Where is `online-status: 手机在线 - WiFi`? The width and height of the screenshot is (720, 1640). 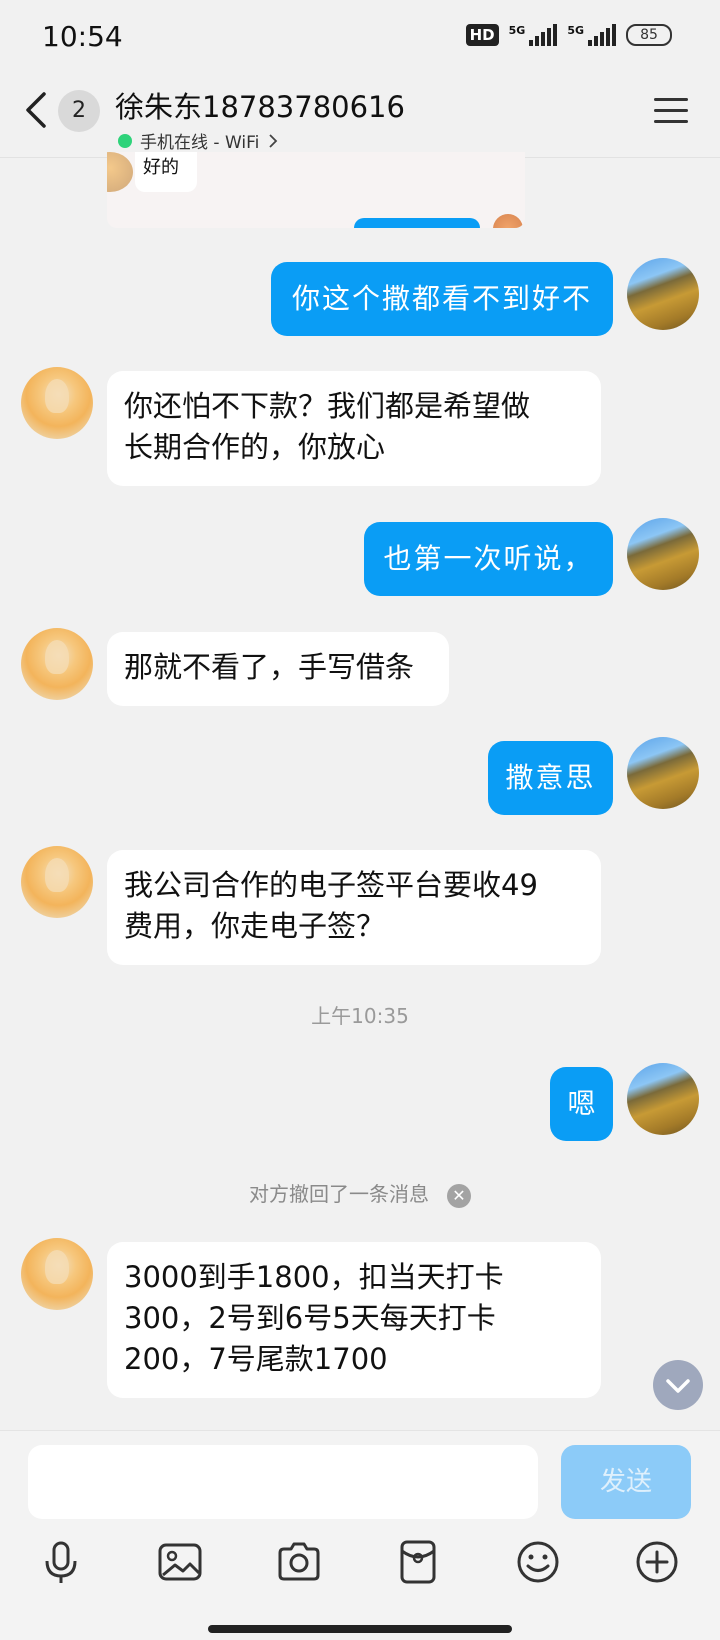
online-status: 手机在线 - WiFi is located at coordinates (198, 140).